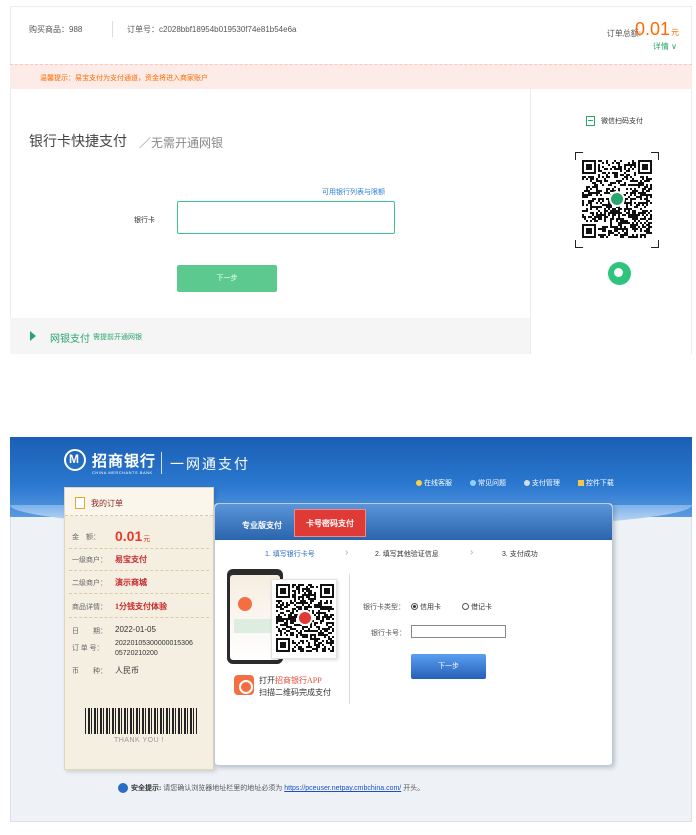  I want to click on currency-value: 人民币, so click(127, 670).